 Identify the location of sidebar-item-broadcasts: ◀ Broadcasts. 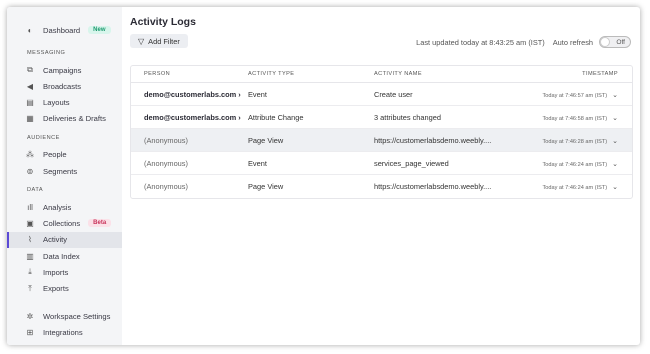
(64, 86).